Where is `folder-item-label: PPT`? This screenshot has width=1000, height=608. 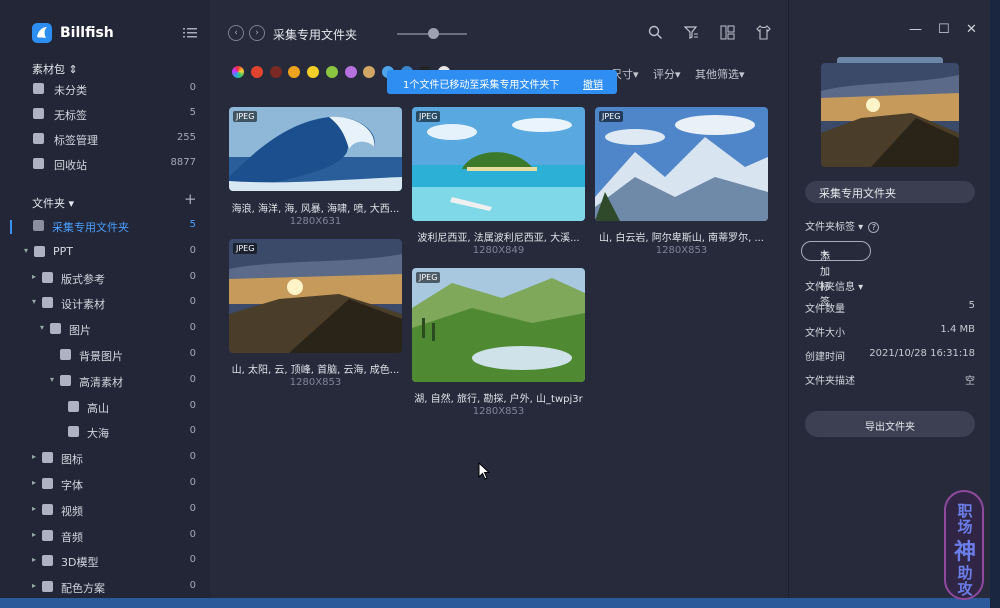 folder-item-label: PPT is located at coordinates (63, 251).